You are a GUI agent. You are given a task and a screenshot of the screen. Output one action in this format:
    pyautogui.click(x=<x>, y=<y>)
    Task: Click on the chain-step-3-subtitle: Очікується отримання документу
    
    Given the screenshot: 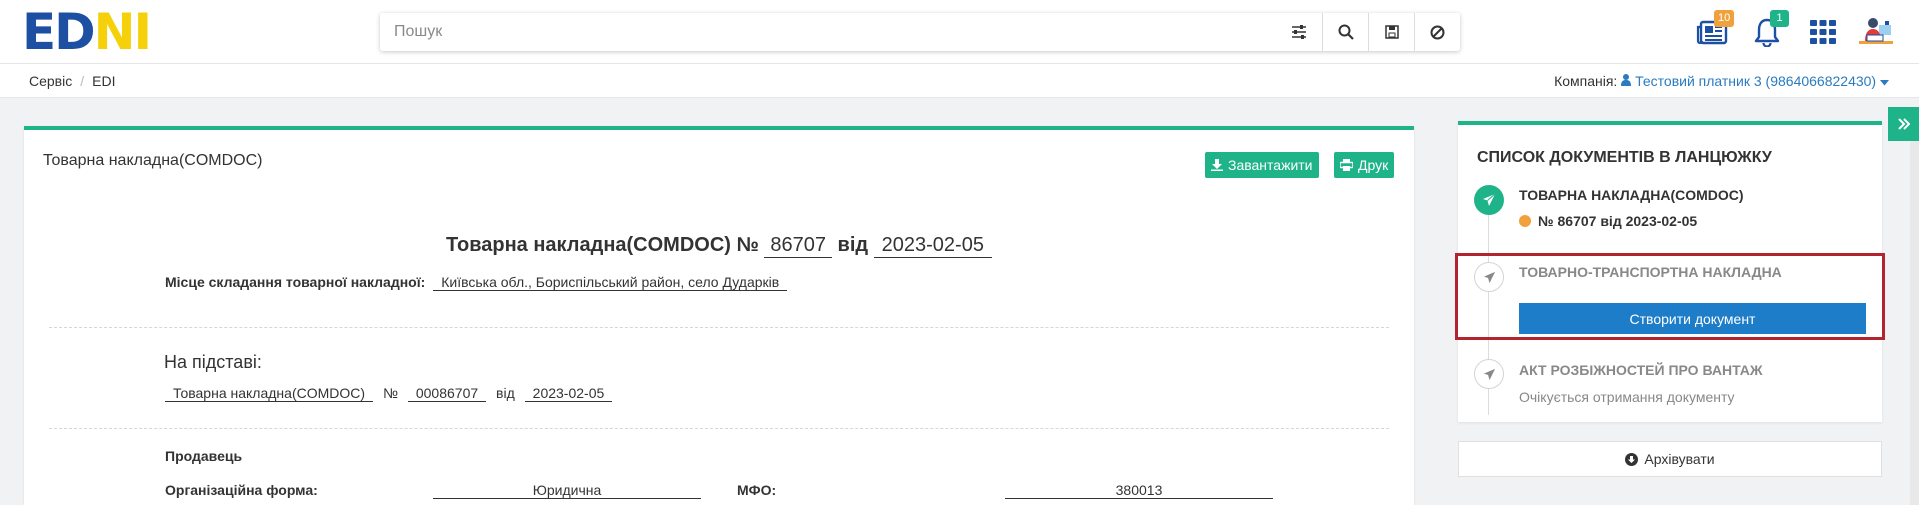 What is the action you would take?
    pyautogui.click(x=1627, y=397)
    